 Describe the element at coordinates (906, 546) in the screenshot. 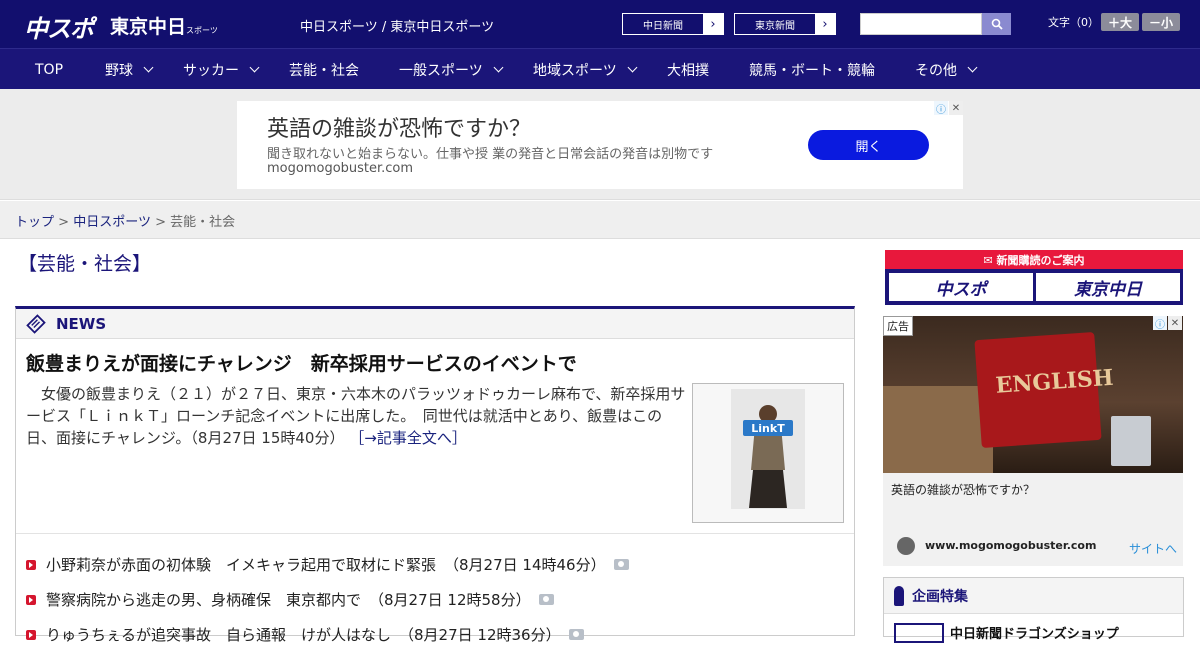

I see `globe-icon` at that location.